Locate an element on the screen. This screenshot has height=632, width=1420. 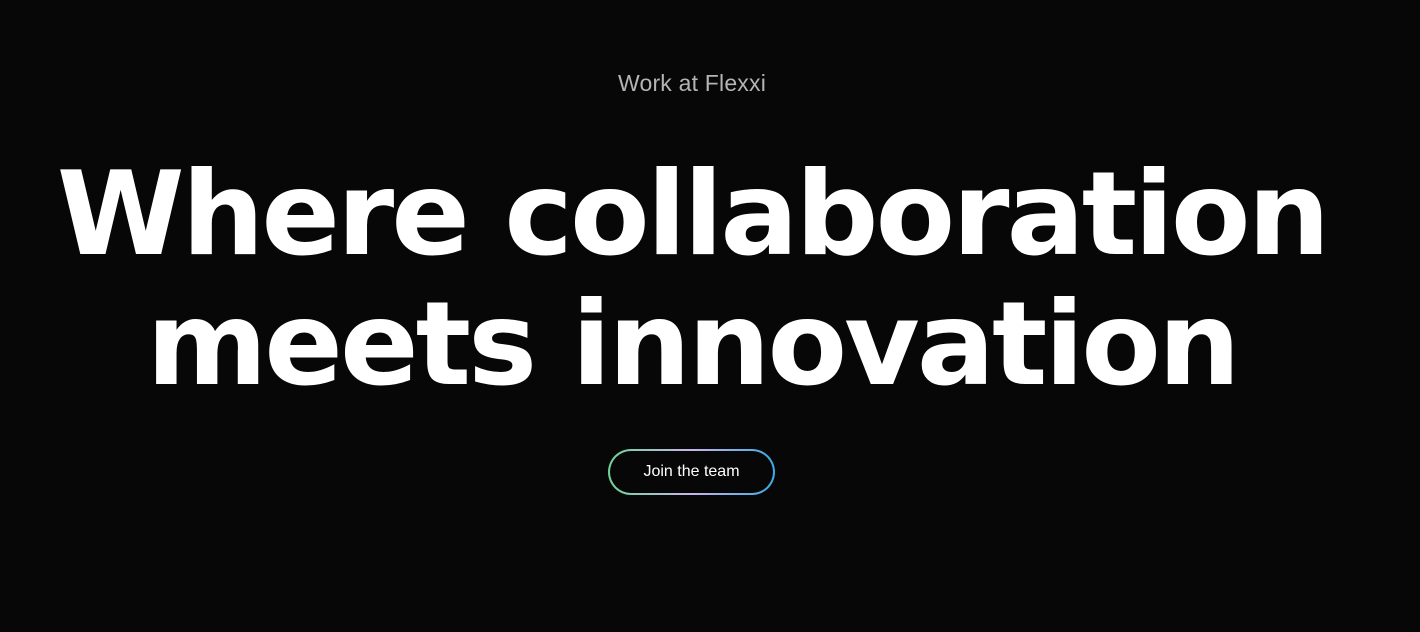
join-team-button-border: Join the team is located at coordinates (691, 472).